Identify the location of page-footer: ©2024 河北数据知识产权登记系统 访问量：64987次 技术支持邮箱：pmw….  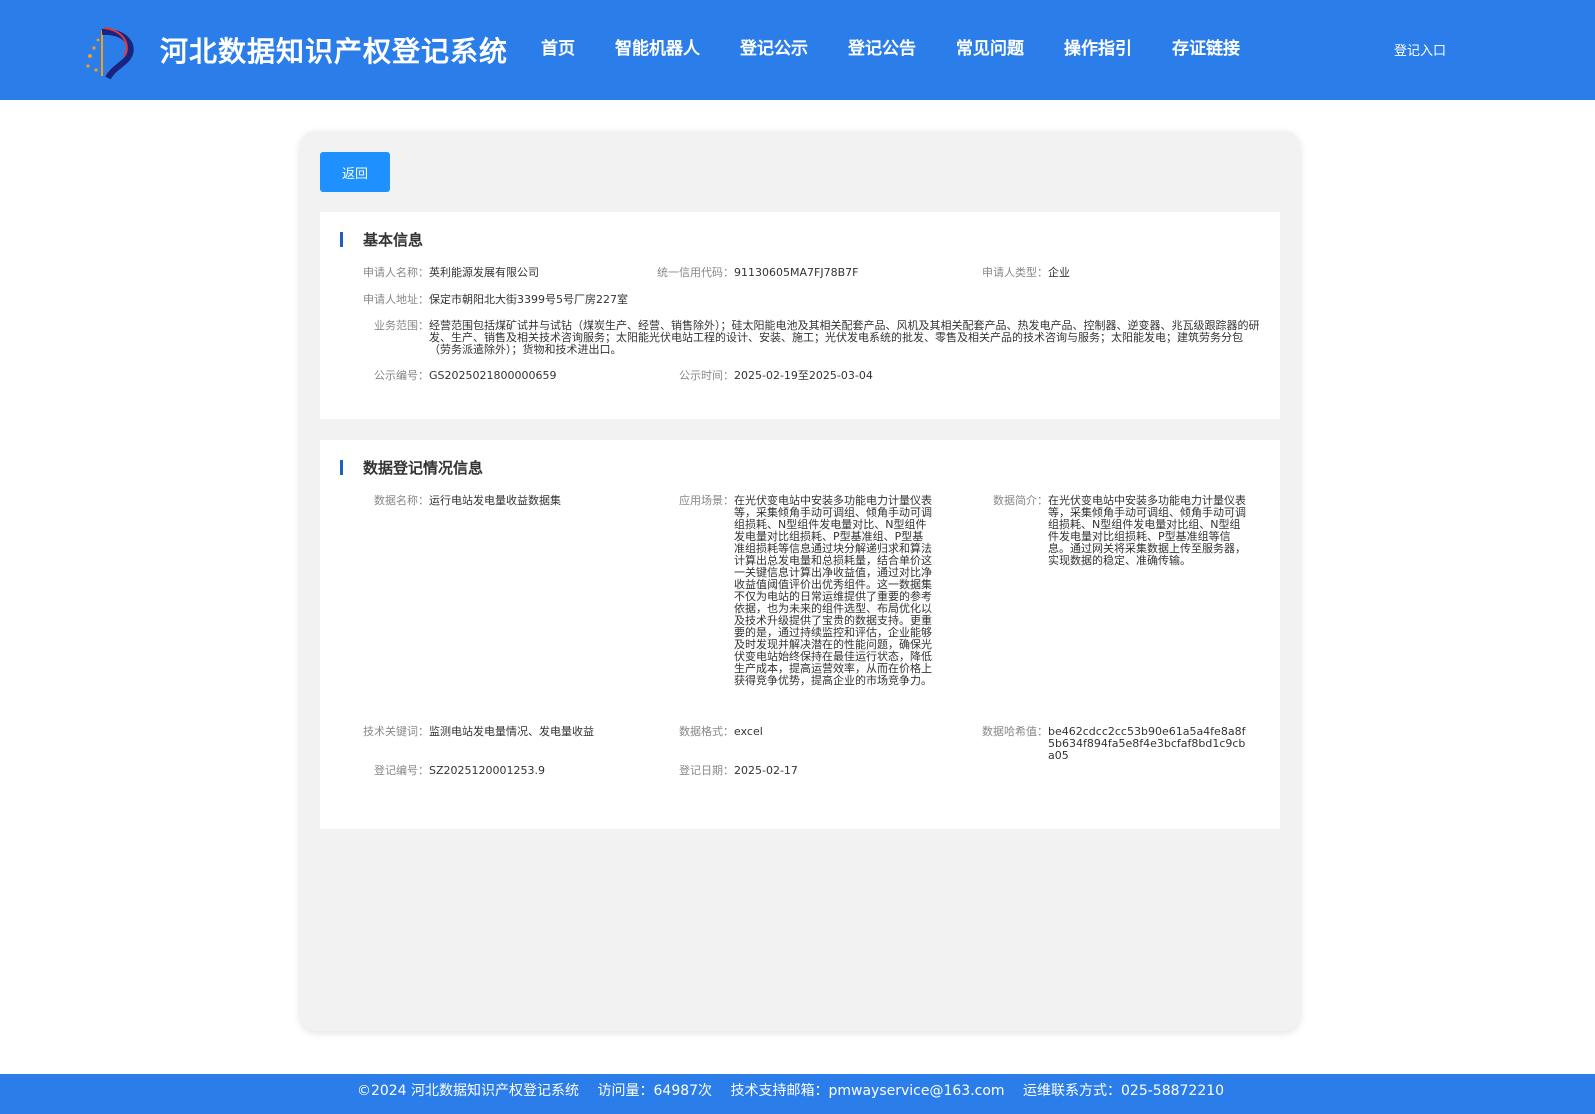
(797, 1094).